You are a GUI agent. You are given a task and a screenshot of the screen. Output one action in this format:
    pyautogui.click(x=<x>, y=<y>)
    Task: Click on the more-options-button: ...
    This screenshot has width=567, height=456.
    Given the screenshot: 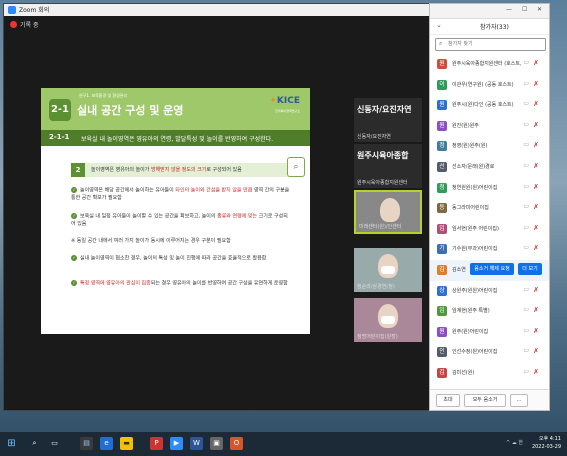 What is the action you would take?
    pyautogui.click(x=519, y=400)
    